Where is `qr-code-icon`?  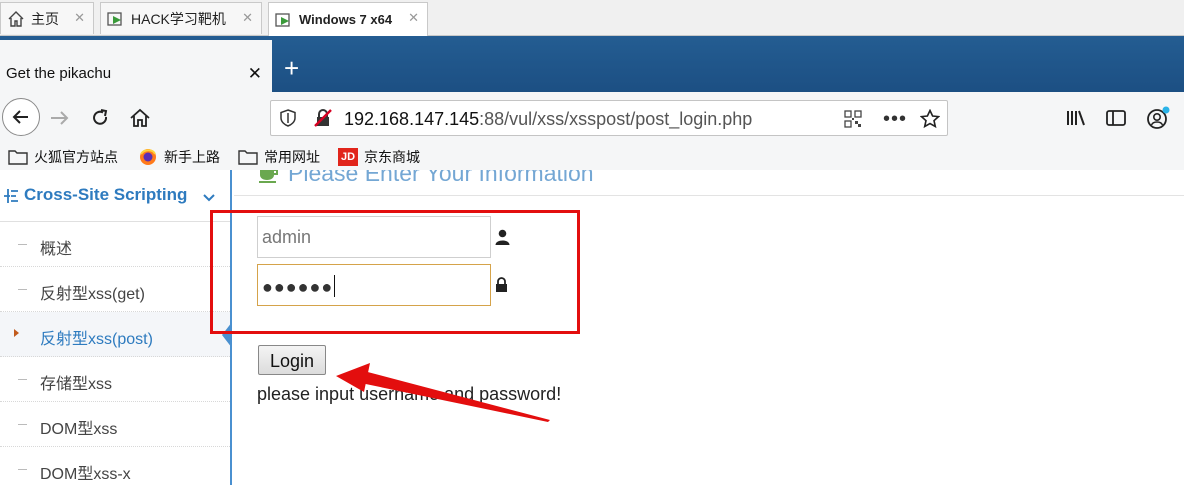 qr-code-icon is located at coordinates (853, 119).